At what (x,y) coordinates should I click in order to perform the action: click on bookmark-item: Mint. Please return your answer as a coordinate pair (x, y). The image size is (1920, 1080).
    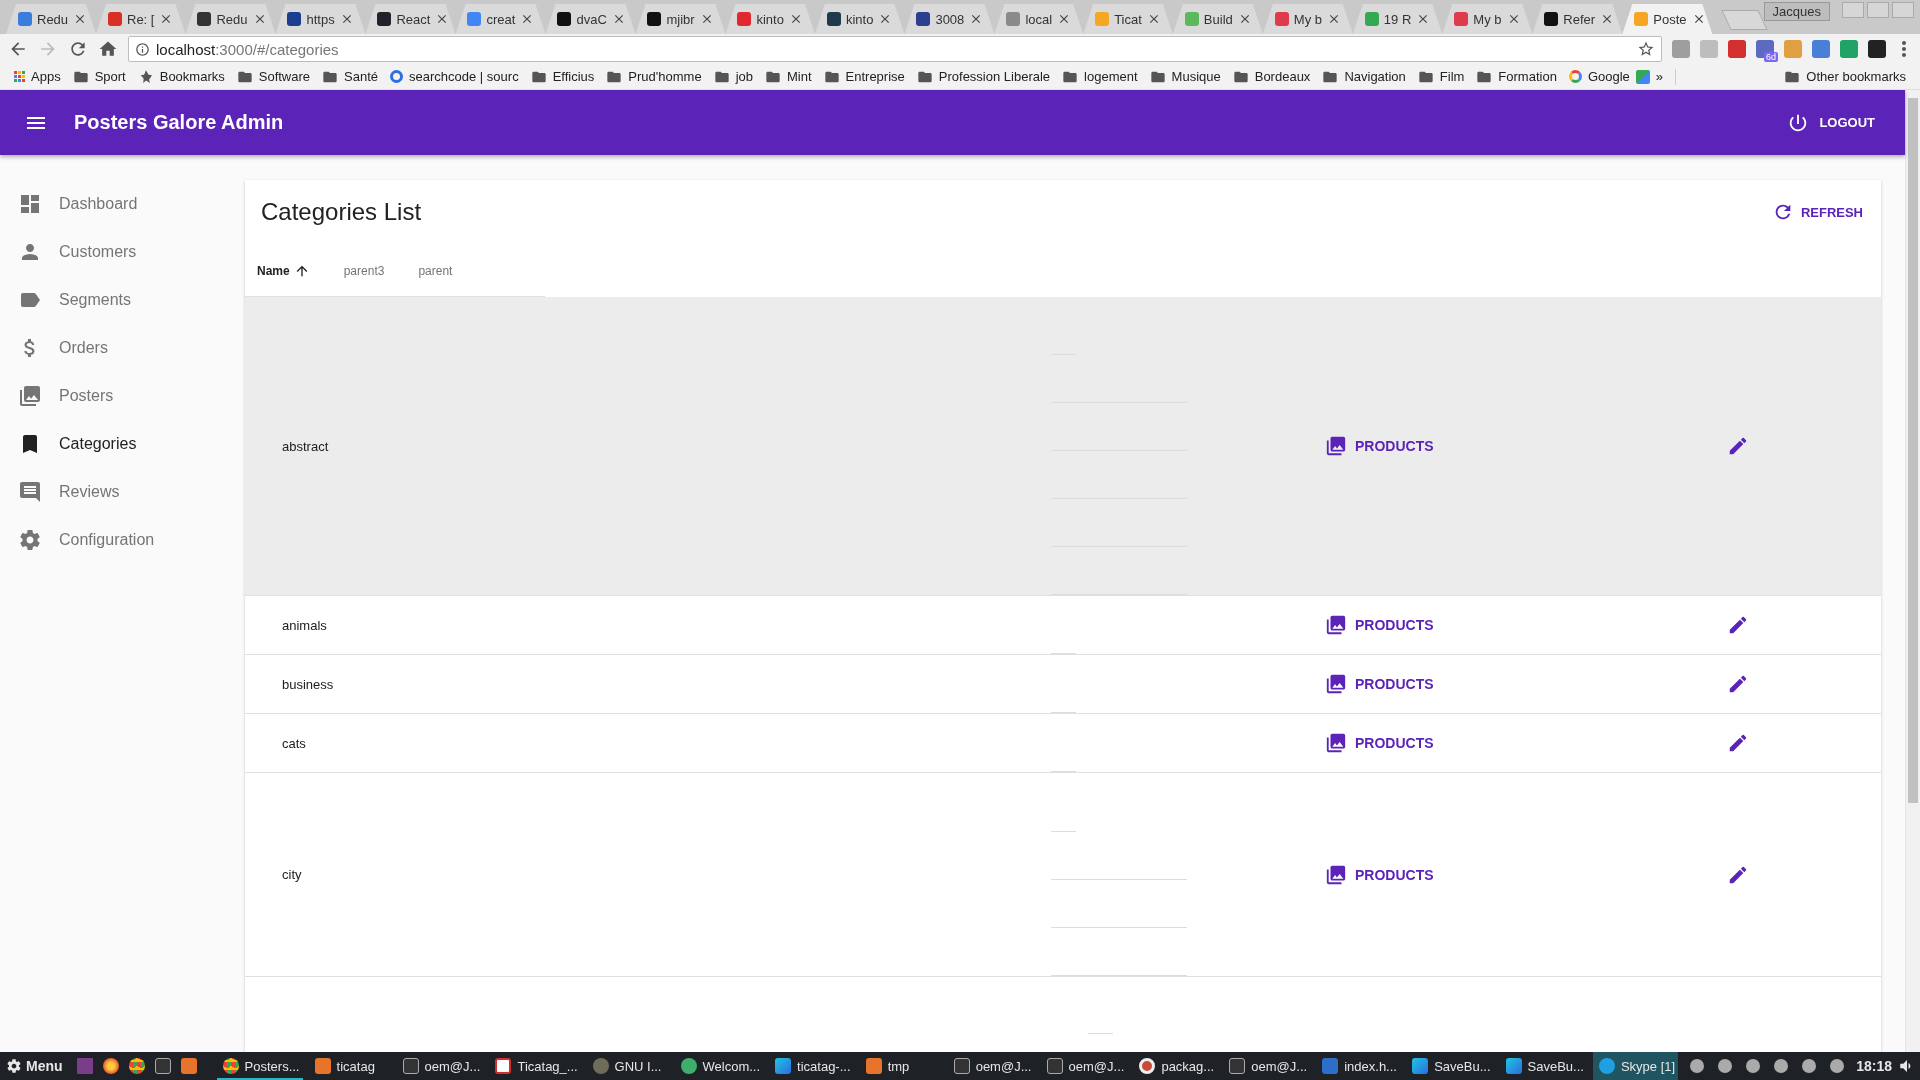
    Looking at the image, I should click on (788, 76).